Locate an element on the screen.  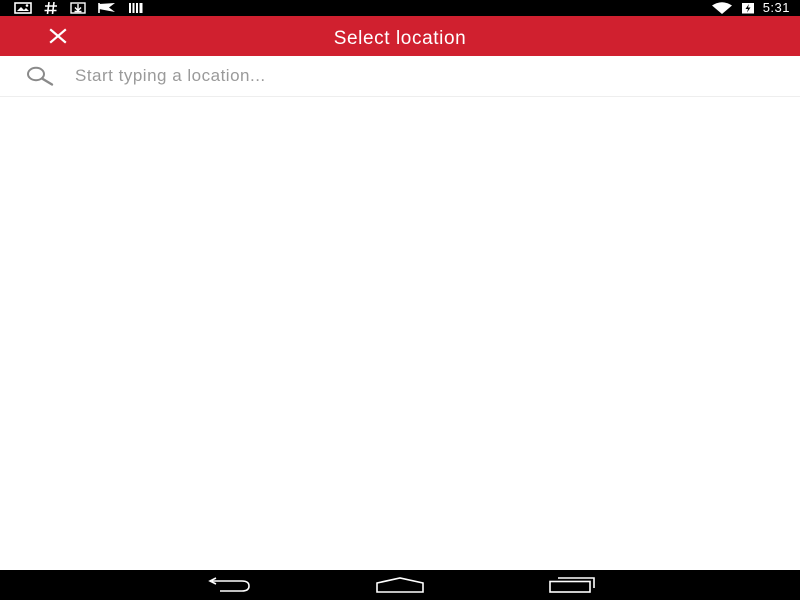
app-bar: Select location is located at coordinates (400, 36).